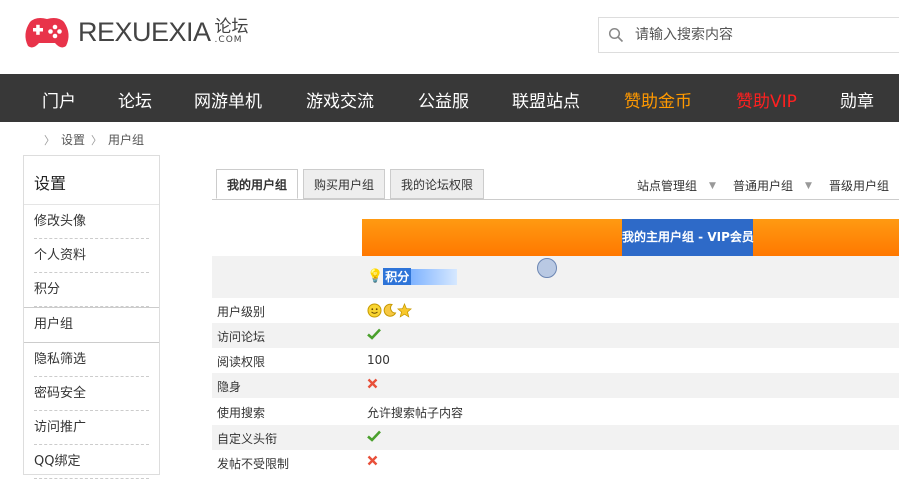  I want to click on settings-sidebar: 设置 修改头像 个人资料 积分 用户组 隐私筛选 密码安全 访问推广 QQ绑定, so click(91, 317).